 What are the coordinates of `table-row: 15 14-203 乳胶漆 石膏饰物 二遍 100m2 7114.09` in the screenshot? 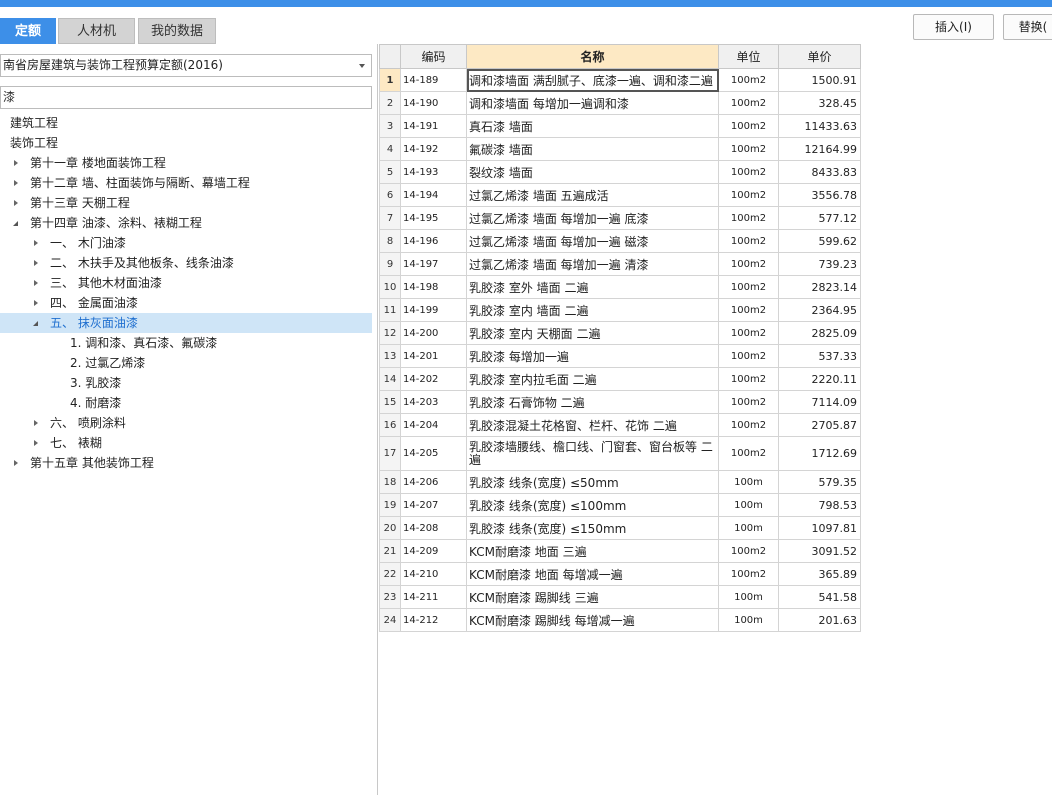 It's located at (620, 402).